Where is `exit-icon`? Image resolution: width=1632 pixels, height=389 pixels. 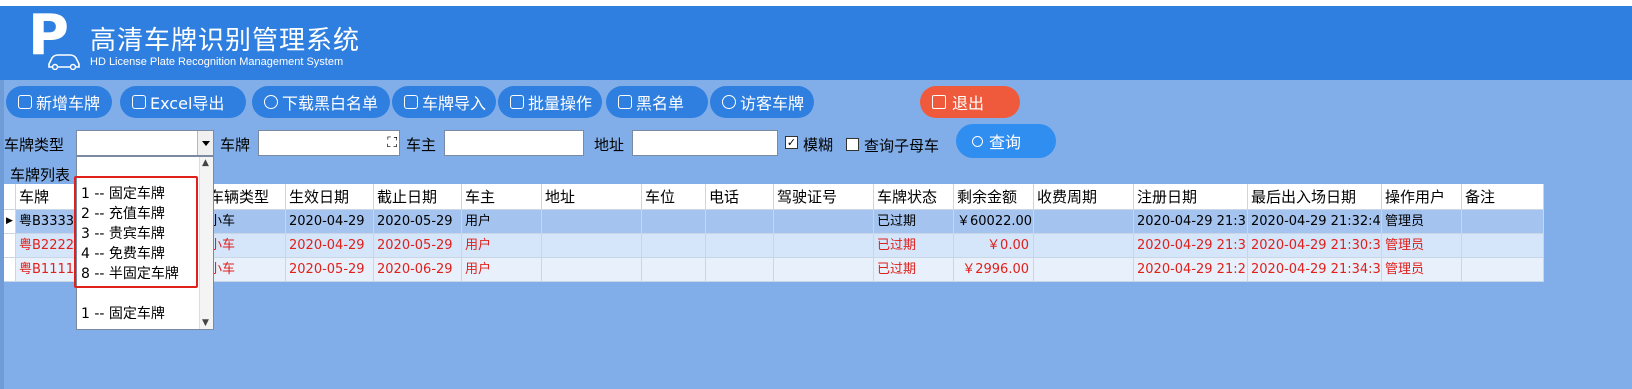 exit-icon is located at coordinates (939, 102).